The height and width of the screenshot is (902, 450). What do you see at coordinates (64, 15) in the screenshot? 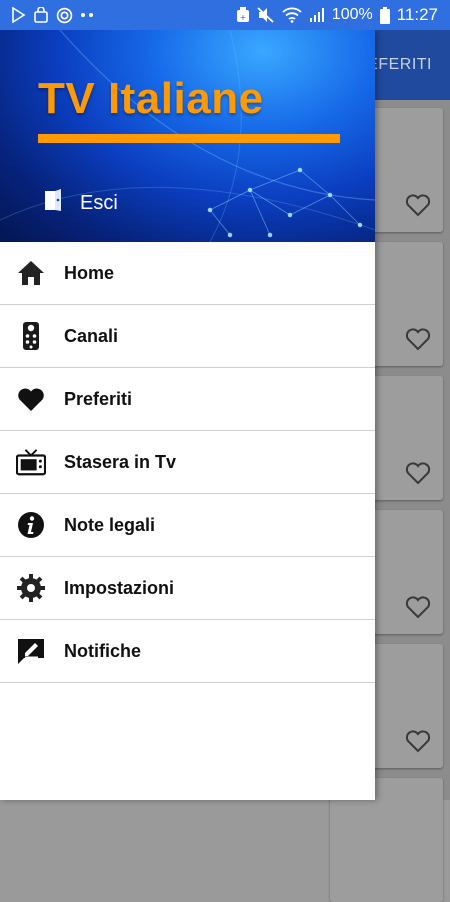
I see `target-icon` at bounding box center [64, 15].